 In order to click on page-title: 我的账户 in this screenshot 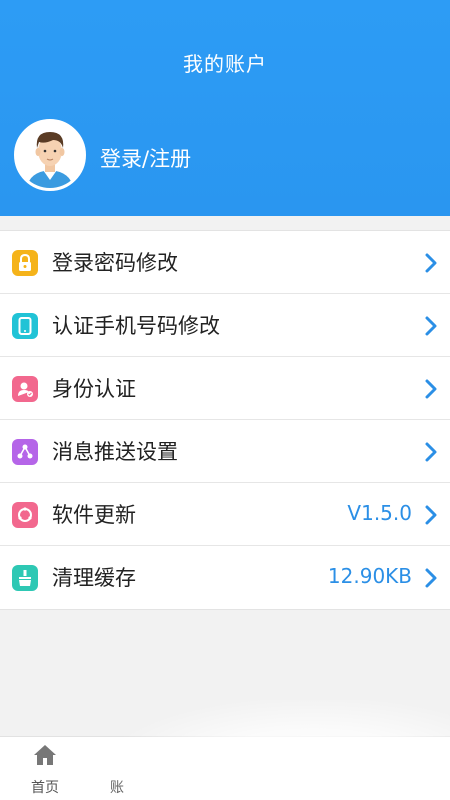, I will do `click(225, 64)`.